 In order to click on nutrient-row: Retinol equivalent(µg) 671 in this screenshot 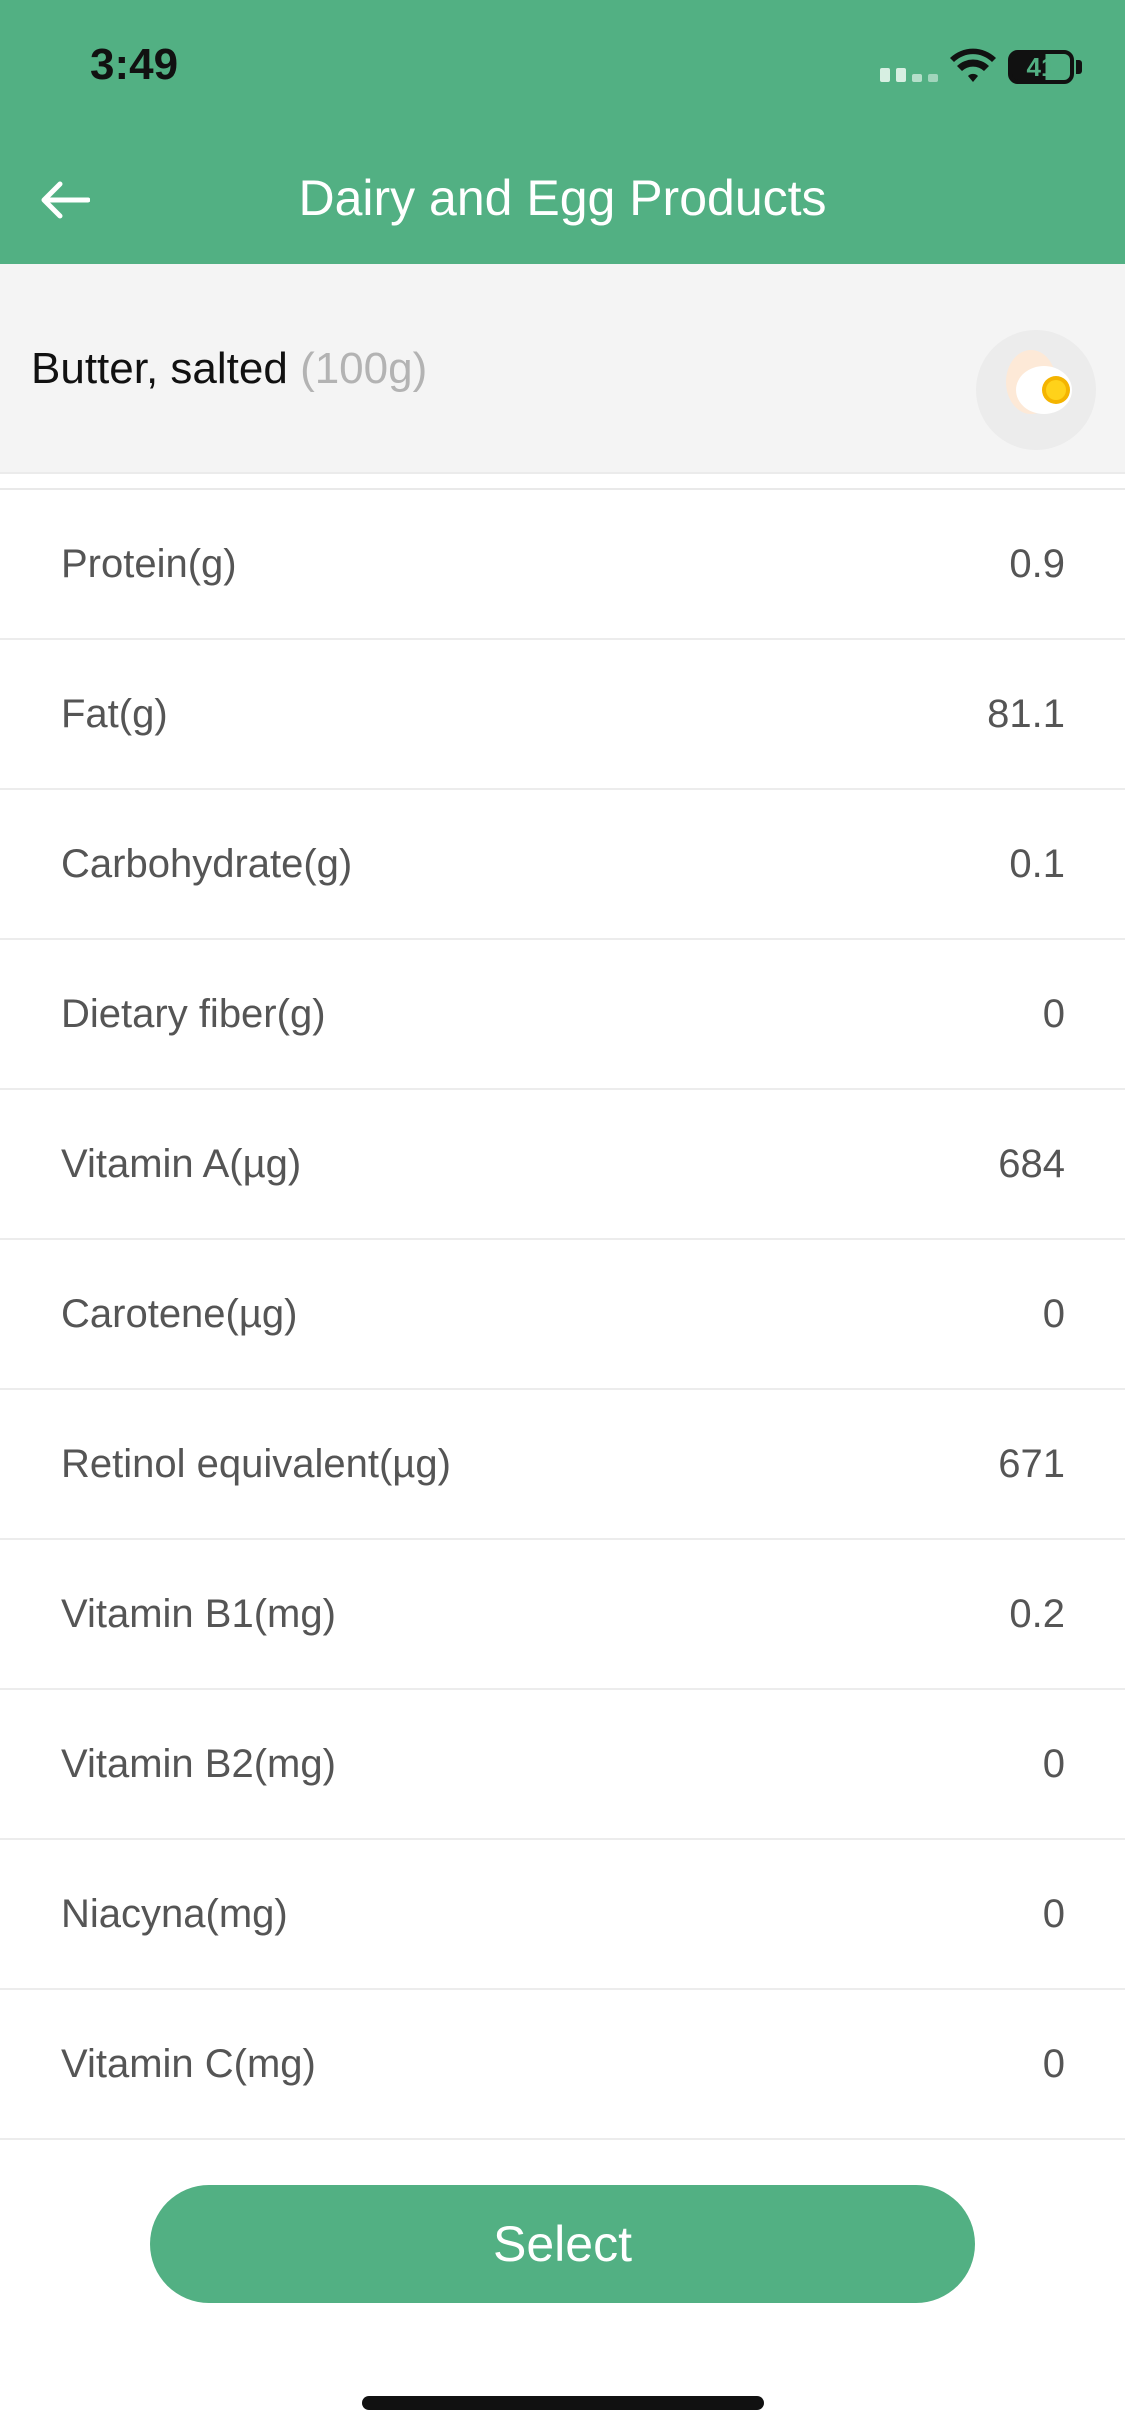, I will do `click(562, 1465)`.